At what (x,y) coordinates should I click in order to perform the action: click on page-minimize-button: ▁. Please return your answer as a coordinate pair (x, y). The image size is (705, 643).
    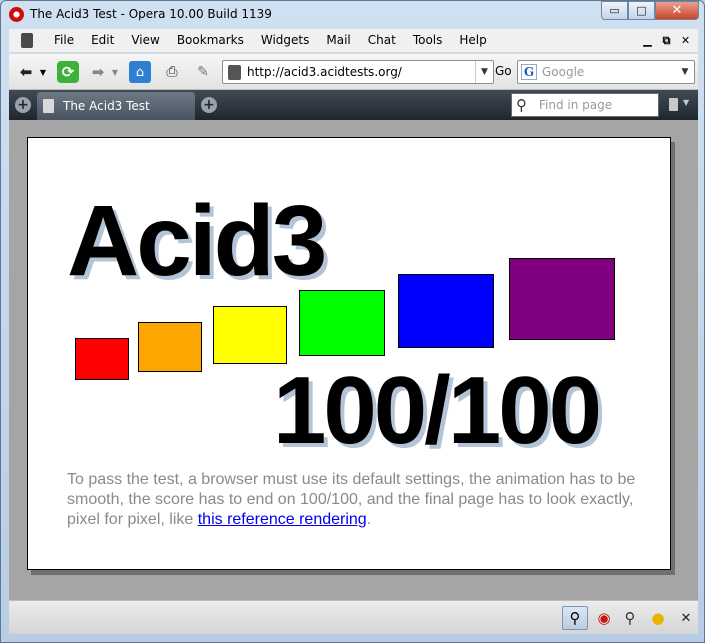
    Looking at the image, I should click on (647, 40).